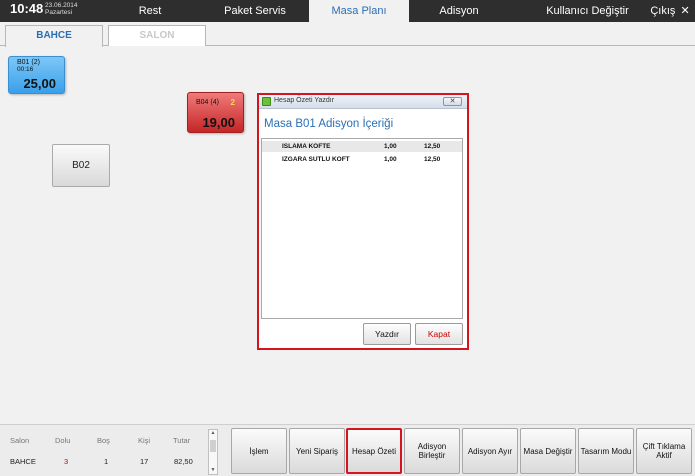  I want to click on table-b01-name: B01 (2), so click(28, 62).